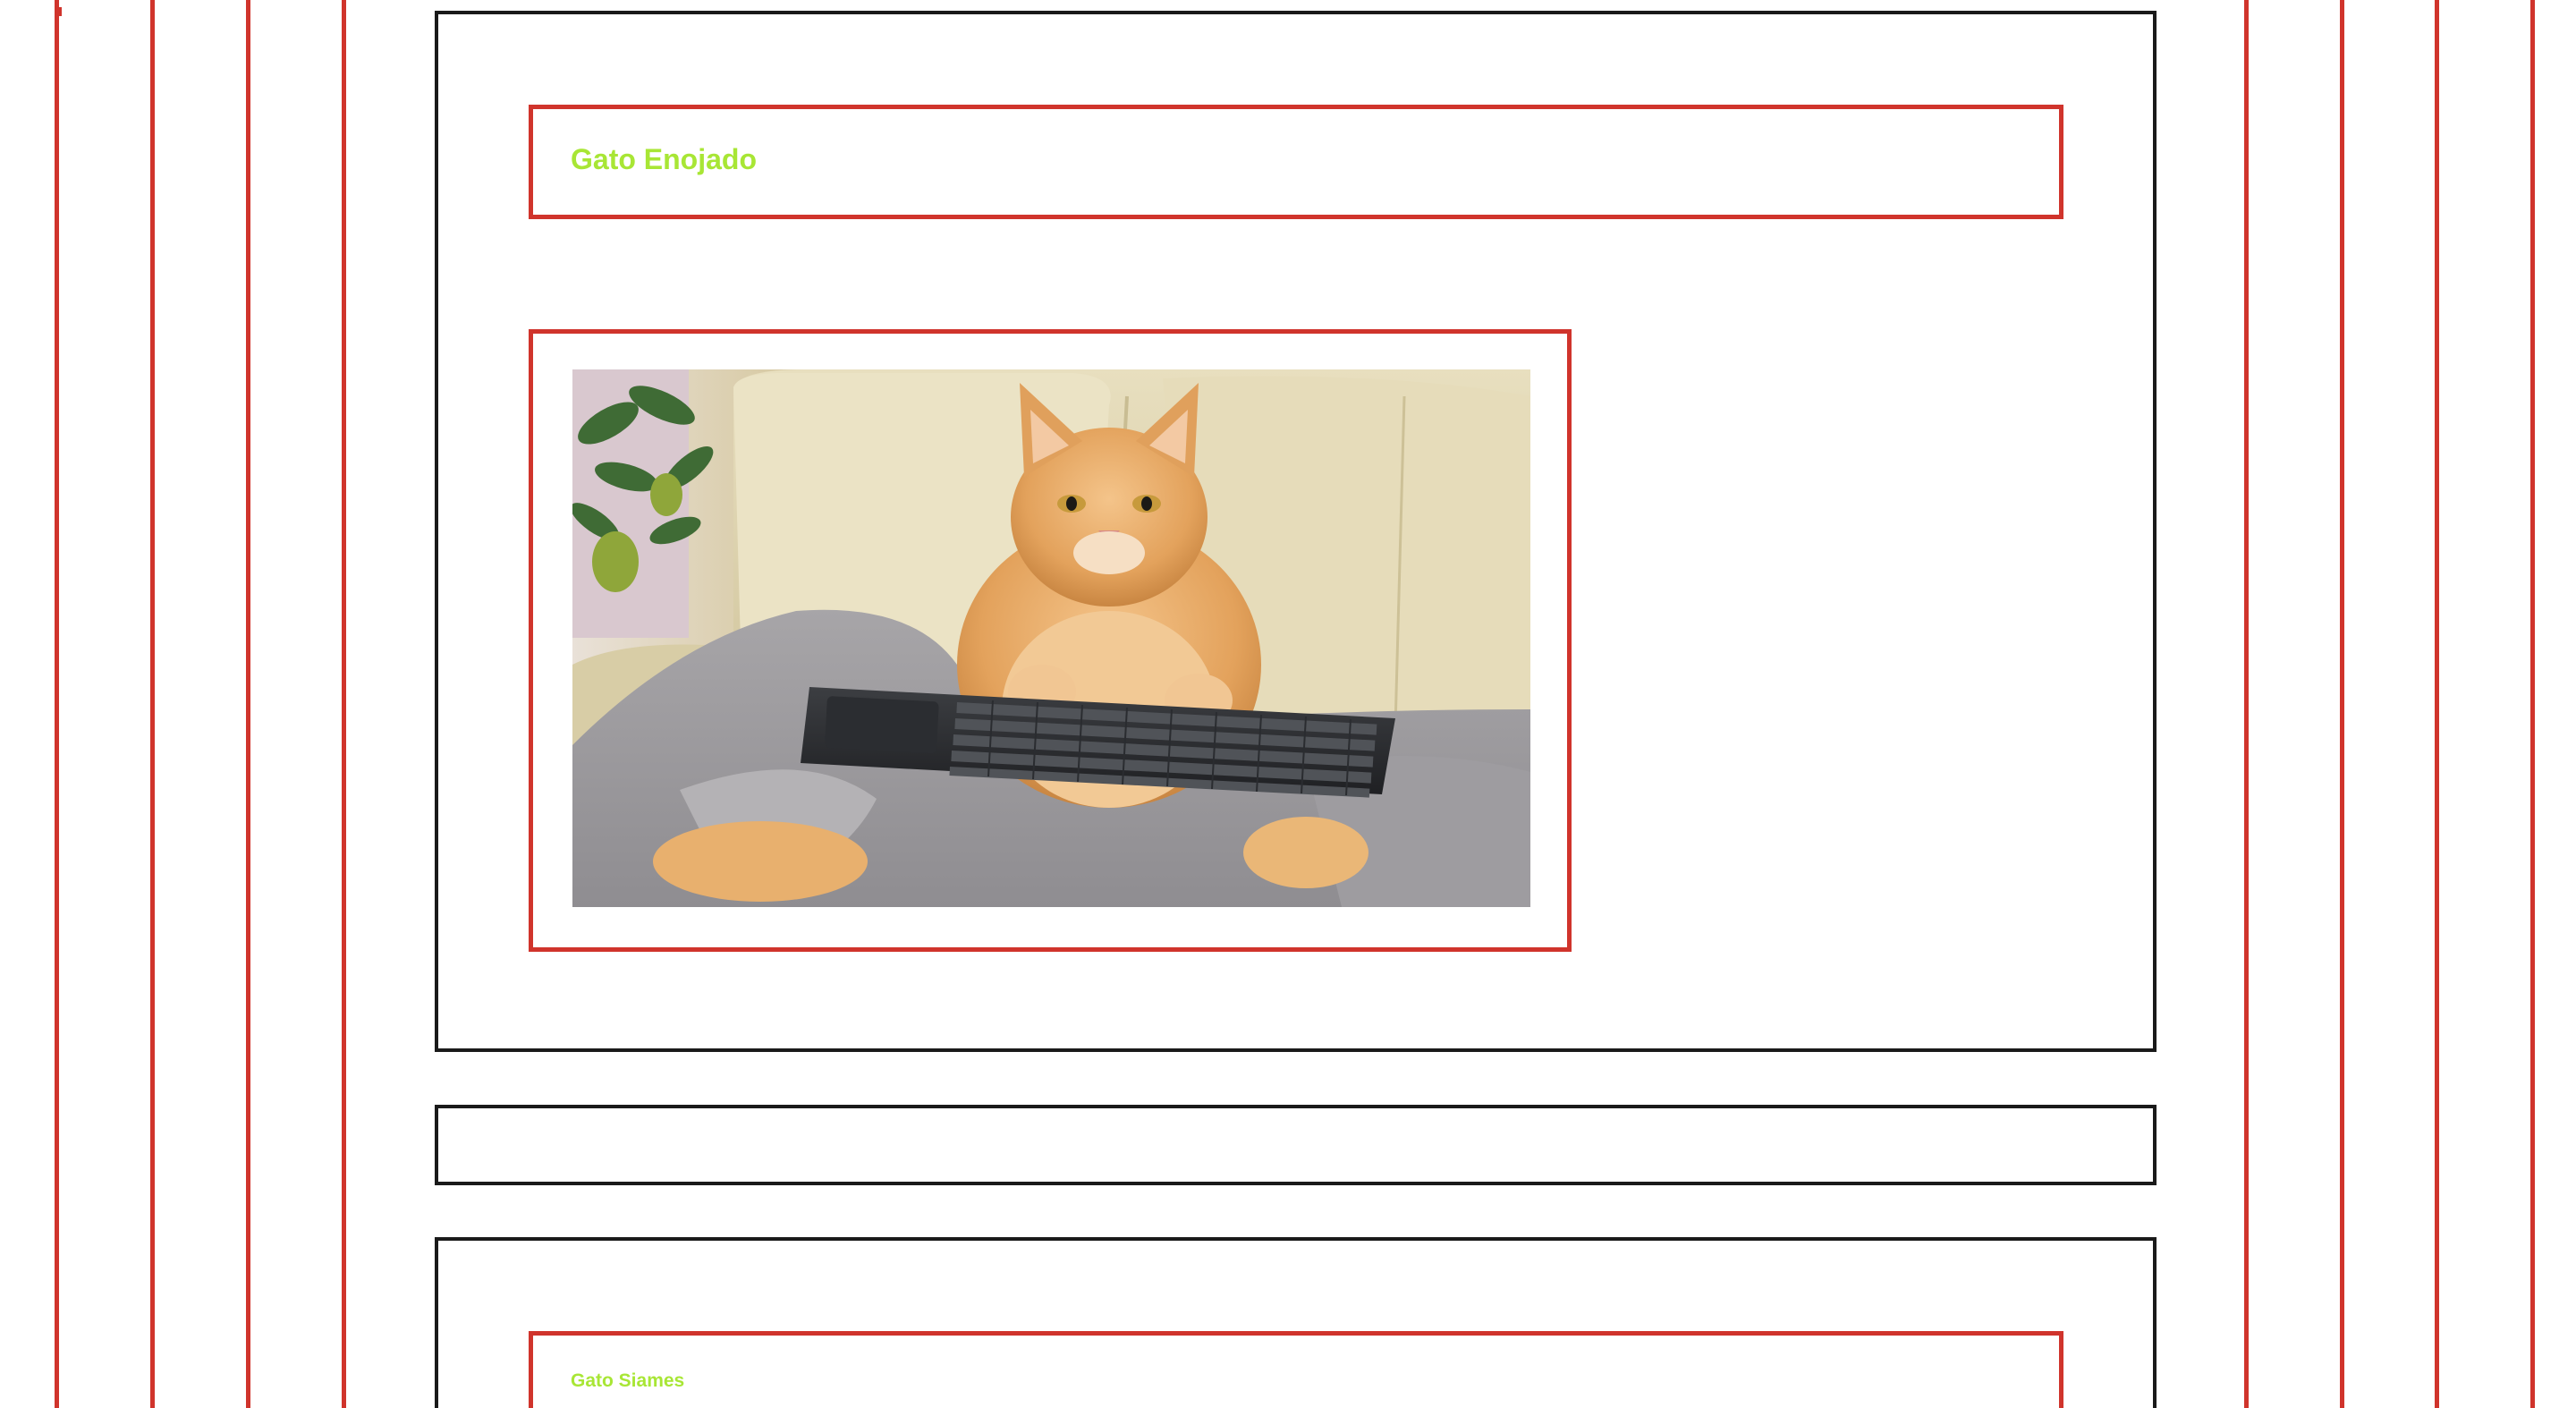 Image resolution: width=2576 pixels, height=1408 pixels. Describe the element at coordinates (1296, 1369) in the screenshot. I see `card-3-title-box` at that location.